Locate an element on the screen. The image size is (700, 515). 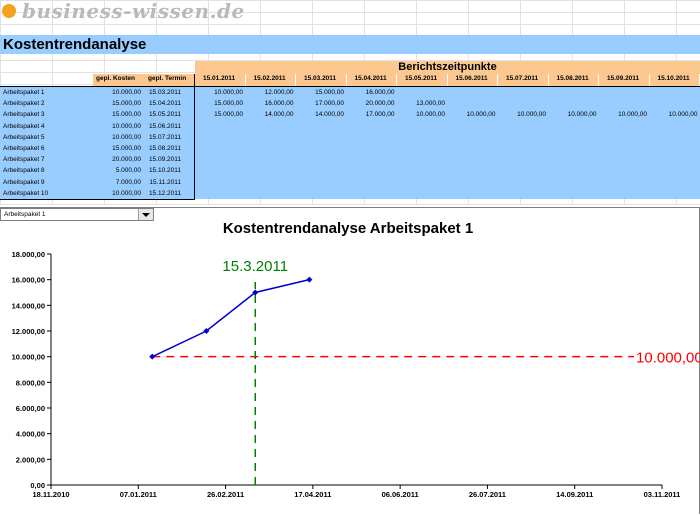
y-tick-label: 14.000,00 is located at coordinates (28, 305).